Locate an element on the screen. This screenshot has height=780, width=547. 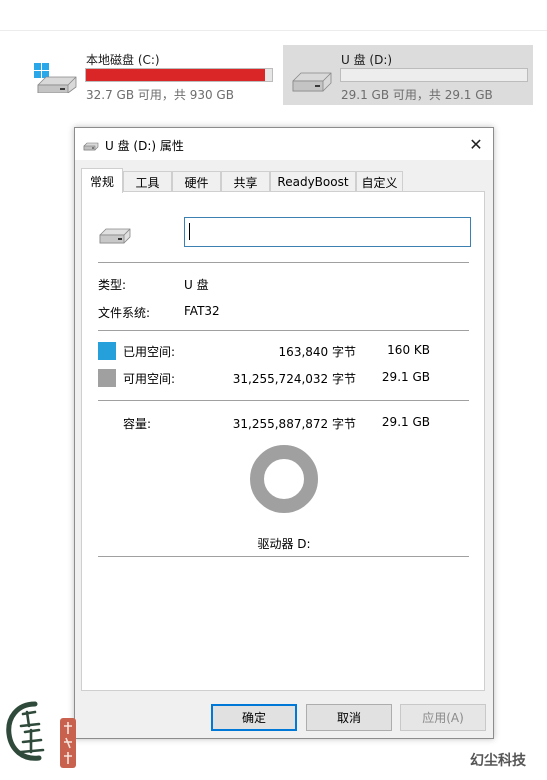
dialog-title: U 盘 (D:) 属性 is located at coordinates (144, 146).